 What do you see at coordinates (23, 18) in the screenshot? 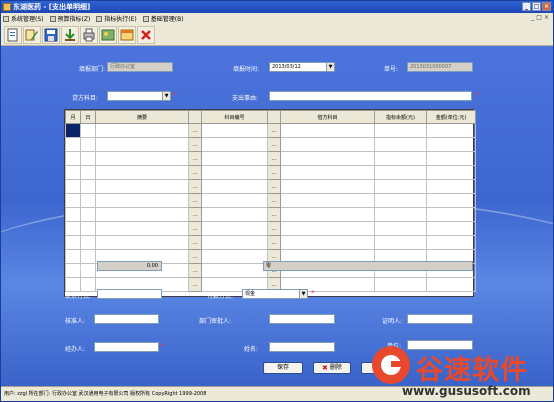
I see `menu-system: 系统管理(S)` at bounding box center [23, 18].